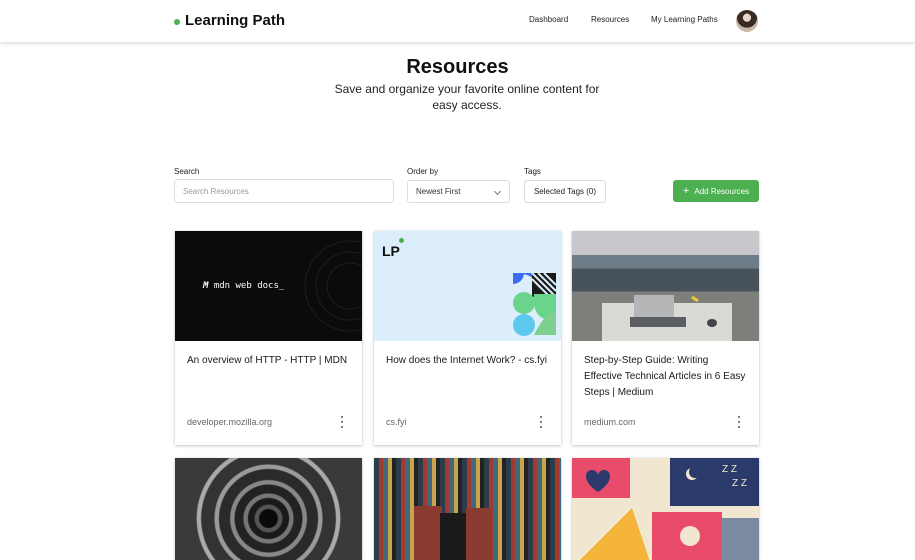  What do you see at coordinates (438, 191) in the screenshot?
I see `order-by-value: Newest First` at bounding box center [438, 191].